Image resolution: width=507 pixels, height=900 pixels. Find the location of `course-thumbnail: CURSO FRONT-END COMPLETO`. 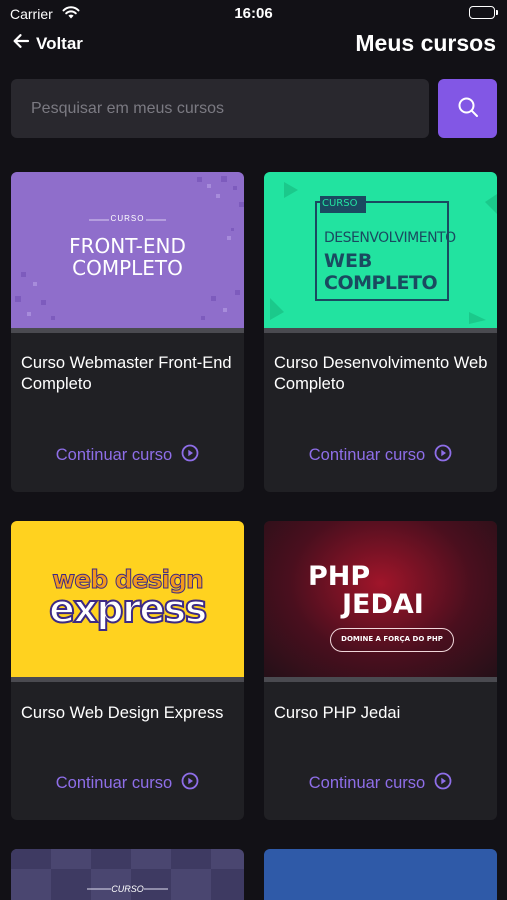

course-thumbnail: CURSO FRONT-END COMPLETO is located at coordinates (127, 250).